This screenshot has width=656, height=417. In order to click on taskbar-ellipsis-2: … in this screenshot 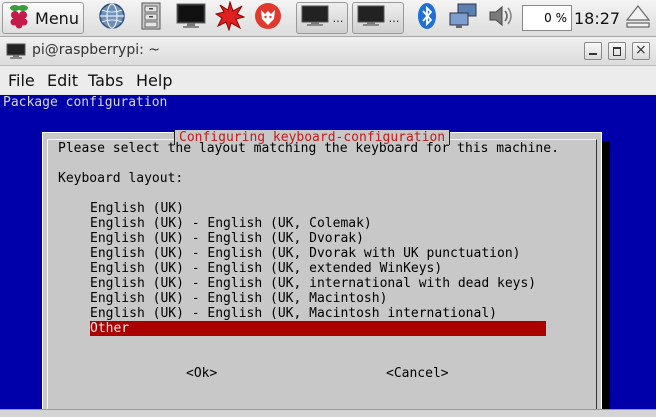, I will do `click(394, 18)`.